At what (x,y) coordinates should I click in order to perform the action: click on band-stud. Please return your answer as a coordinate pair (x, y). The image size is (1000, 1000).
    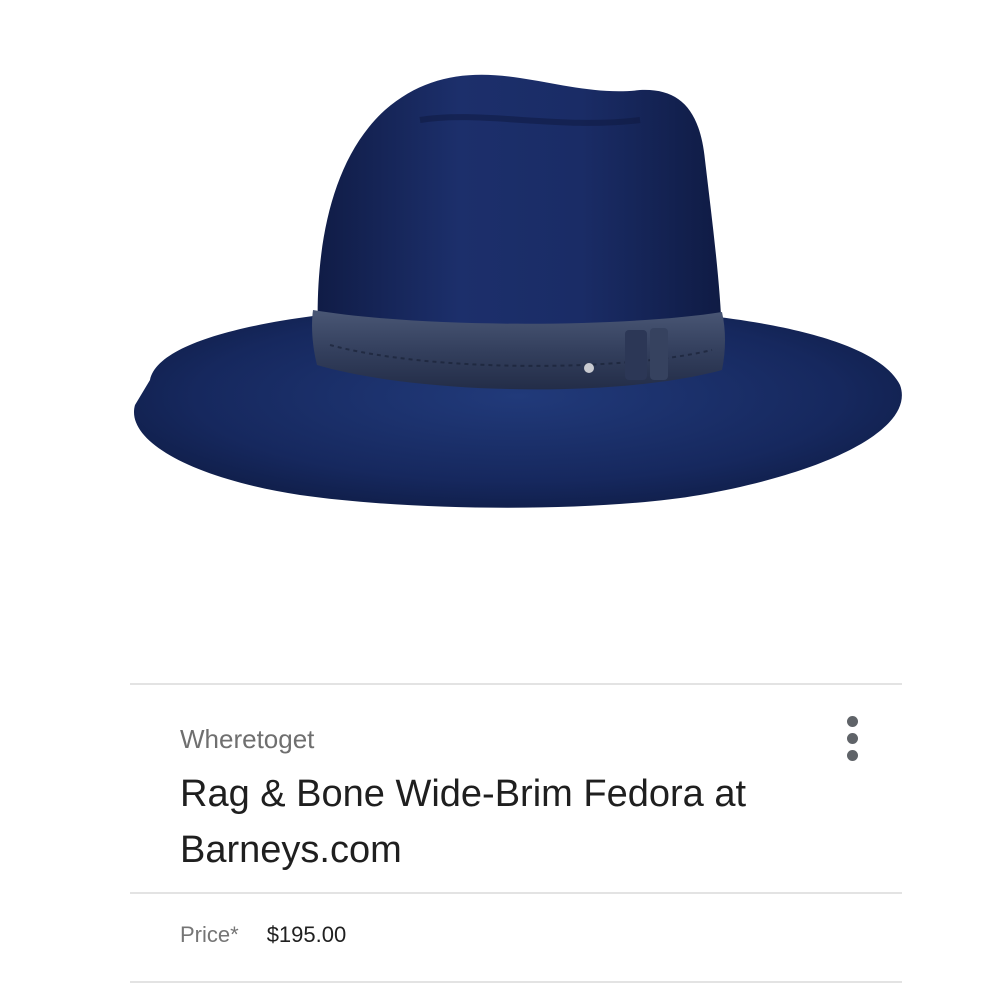
    Looking at the image, I should click on (589, 368).